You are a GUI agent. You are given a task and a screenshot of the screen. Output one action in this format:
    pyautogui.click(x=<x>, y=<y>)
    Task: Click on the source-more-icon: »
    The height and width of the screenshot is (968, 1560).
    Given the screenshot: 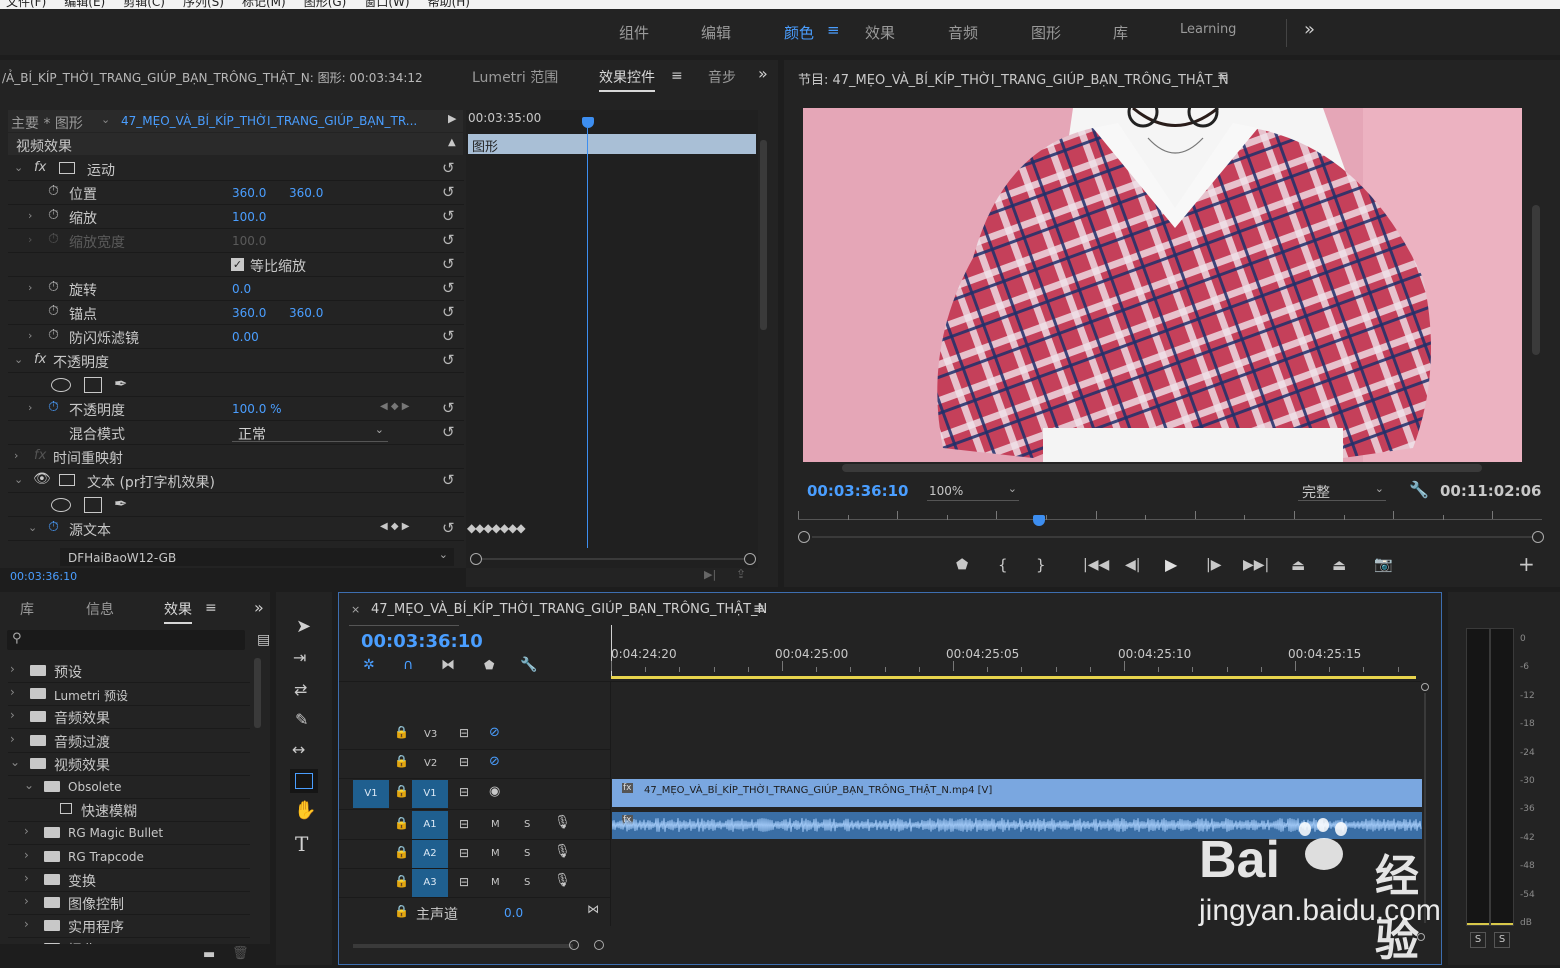 What is the action you would take?
    pyautogui.click(x=763, y=73)
    